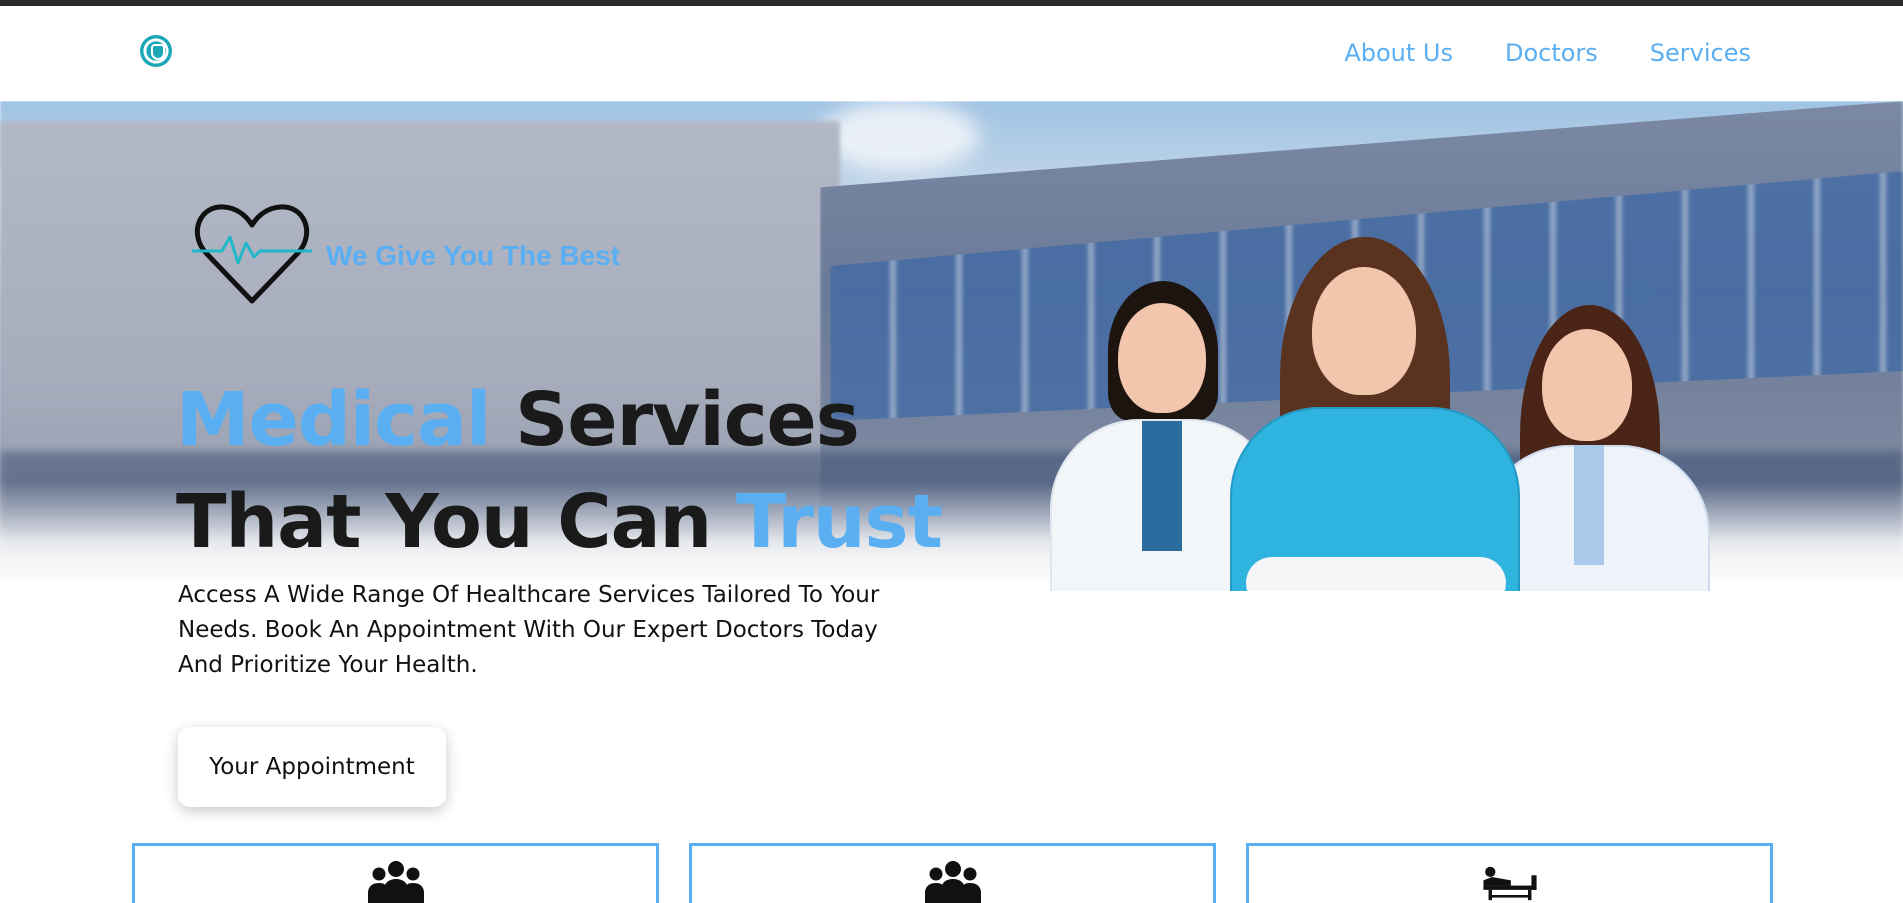 This screenshot has width=1903, height=903. Describe the element at coordinates (1700, 53) in the screenshot. I see `nav-services: Services` at that location.